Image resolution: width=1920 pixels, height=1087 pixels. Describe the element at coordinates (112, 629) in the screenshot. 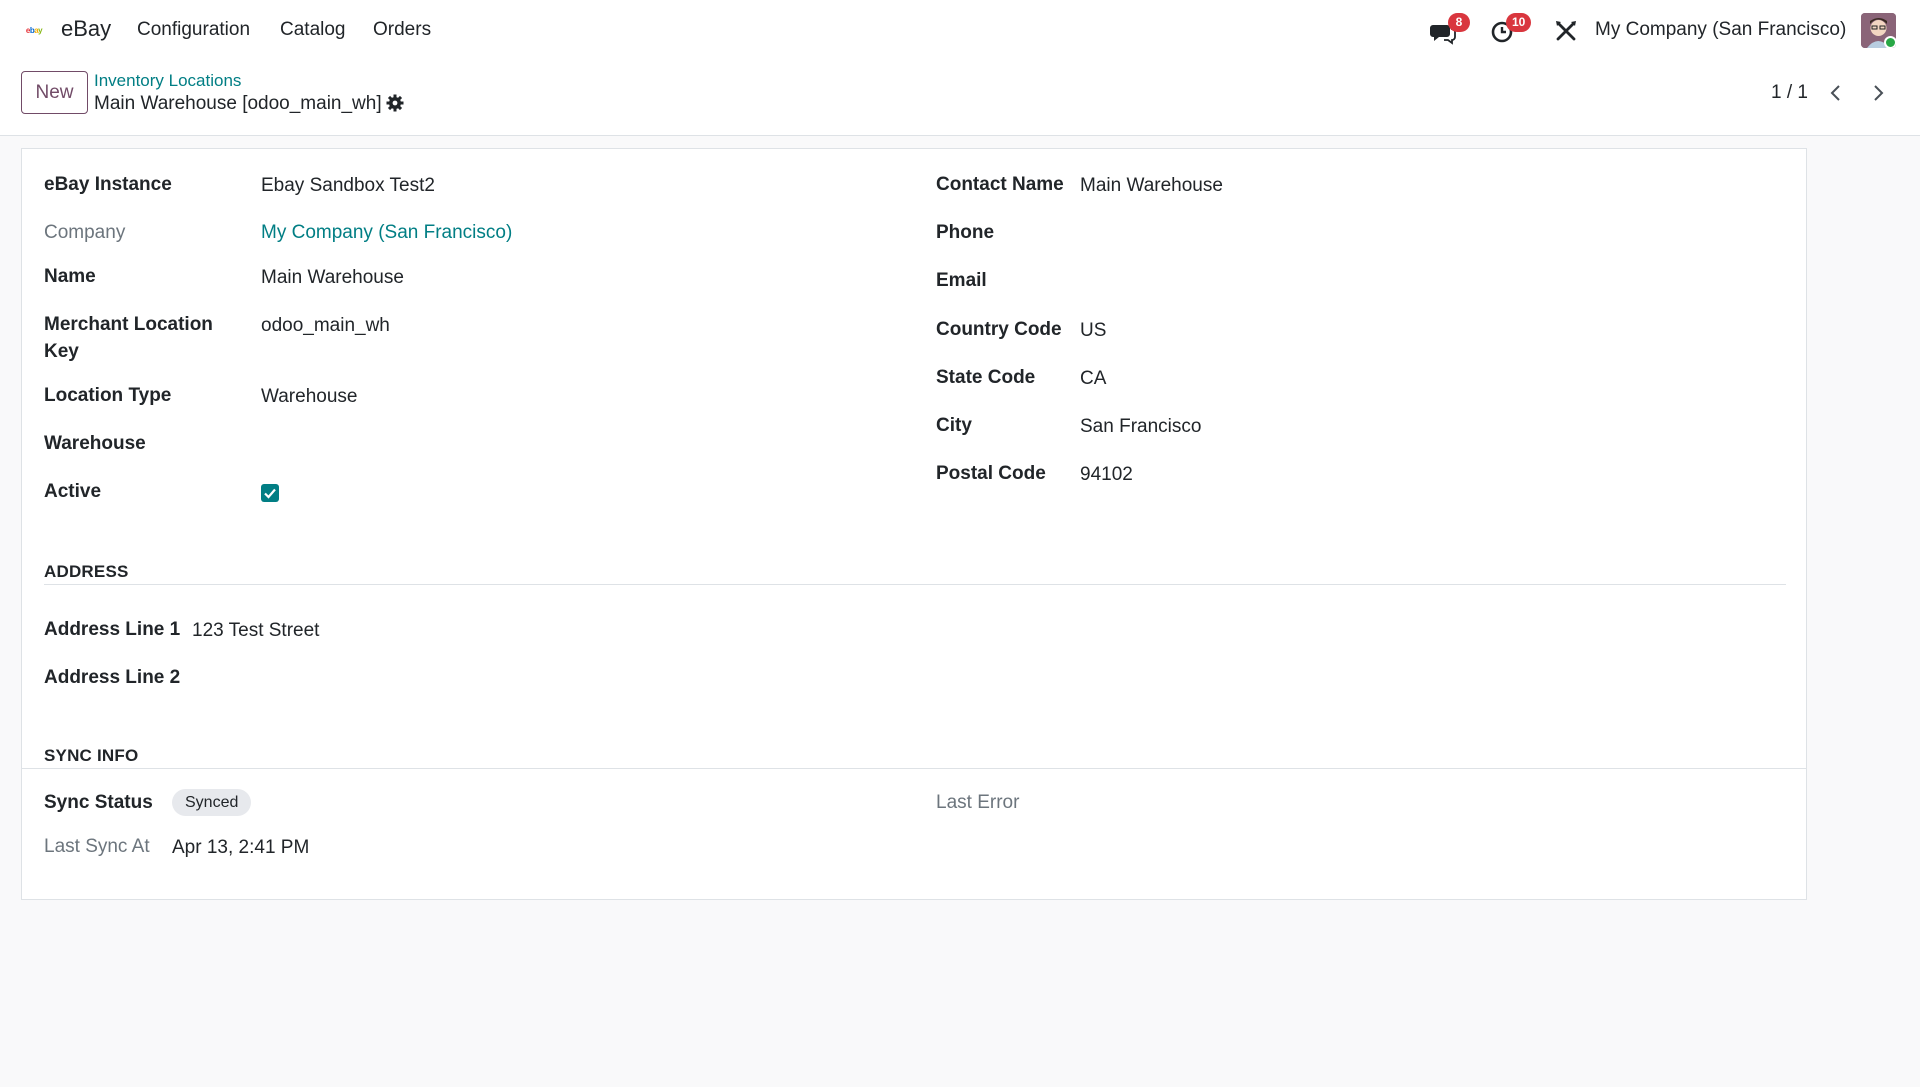

I see `address-line1-label: Address Line 1` at that location.